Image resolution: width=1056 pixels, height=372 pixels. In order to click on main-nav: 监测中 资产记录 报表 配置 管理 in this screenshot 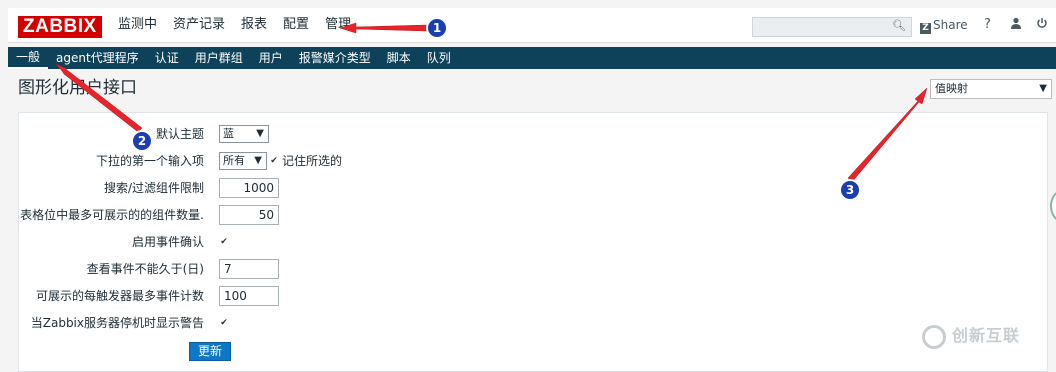, I will do `click(234, 25)`.